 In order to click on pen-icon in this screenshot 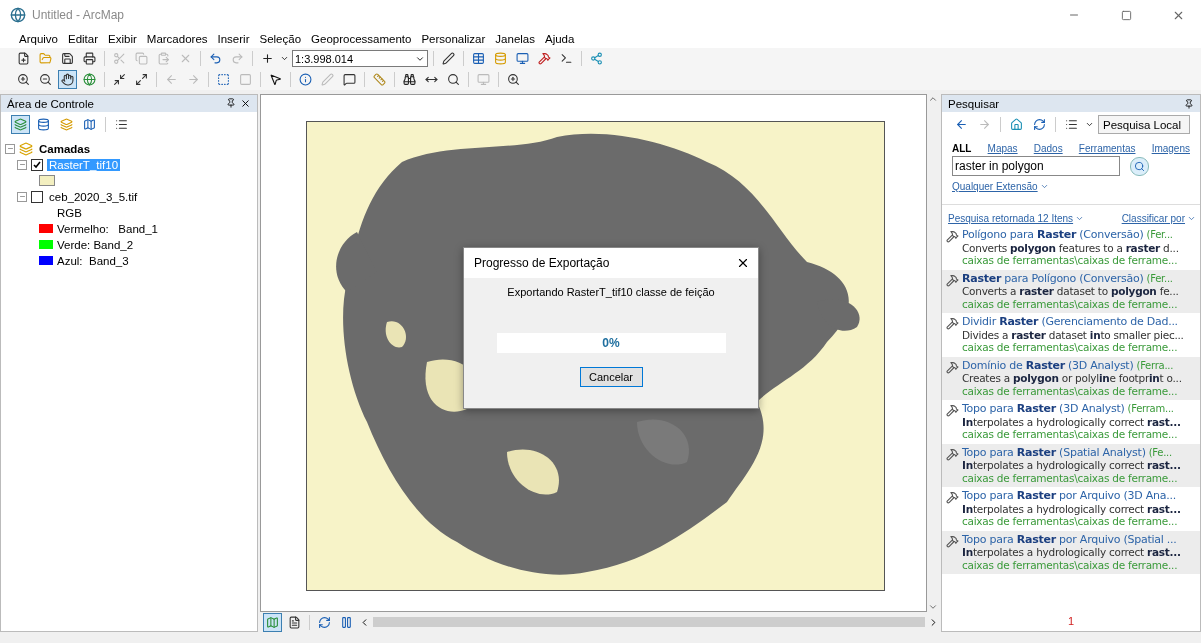, I will do `click(448, 58)`.